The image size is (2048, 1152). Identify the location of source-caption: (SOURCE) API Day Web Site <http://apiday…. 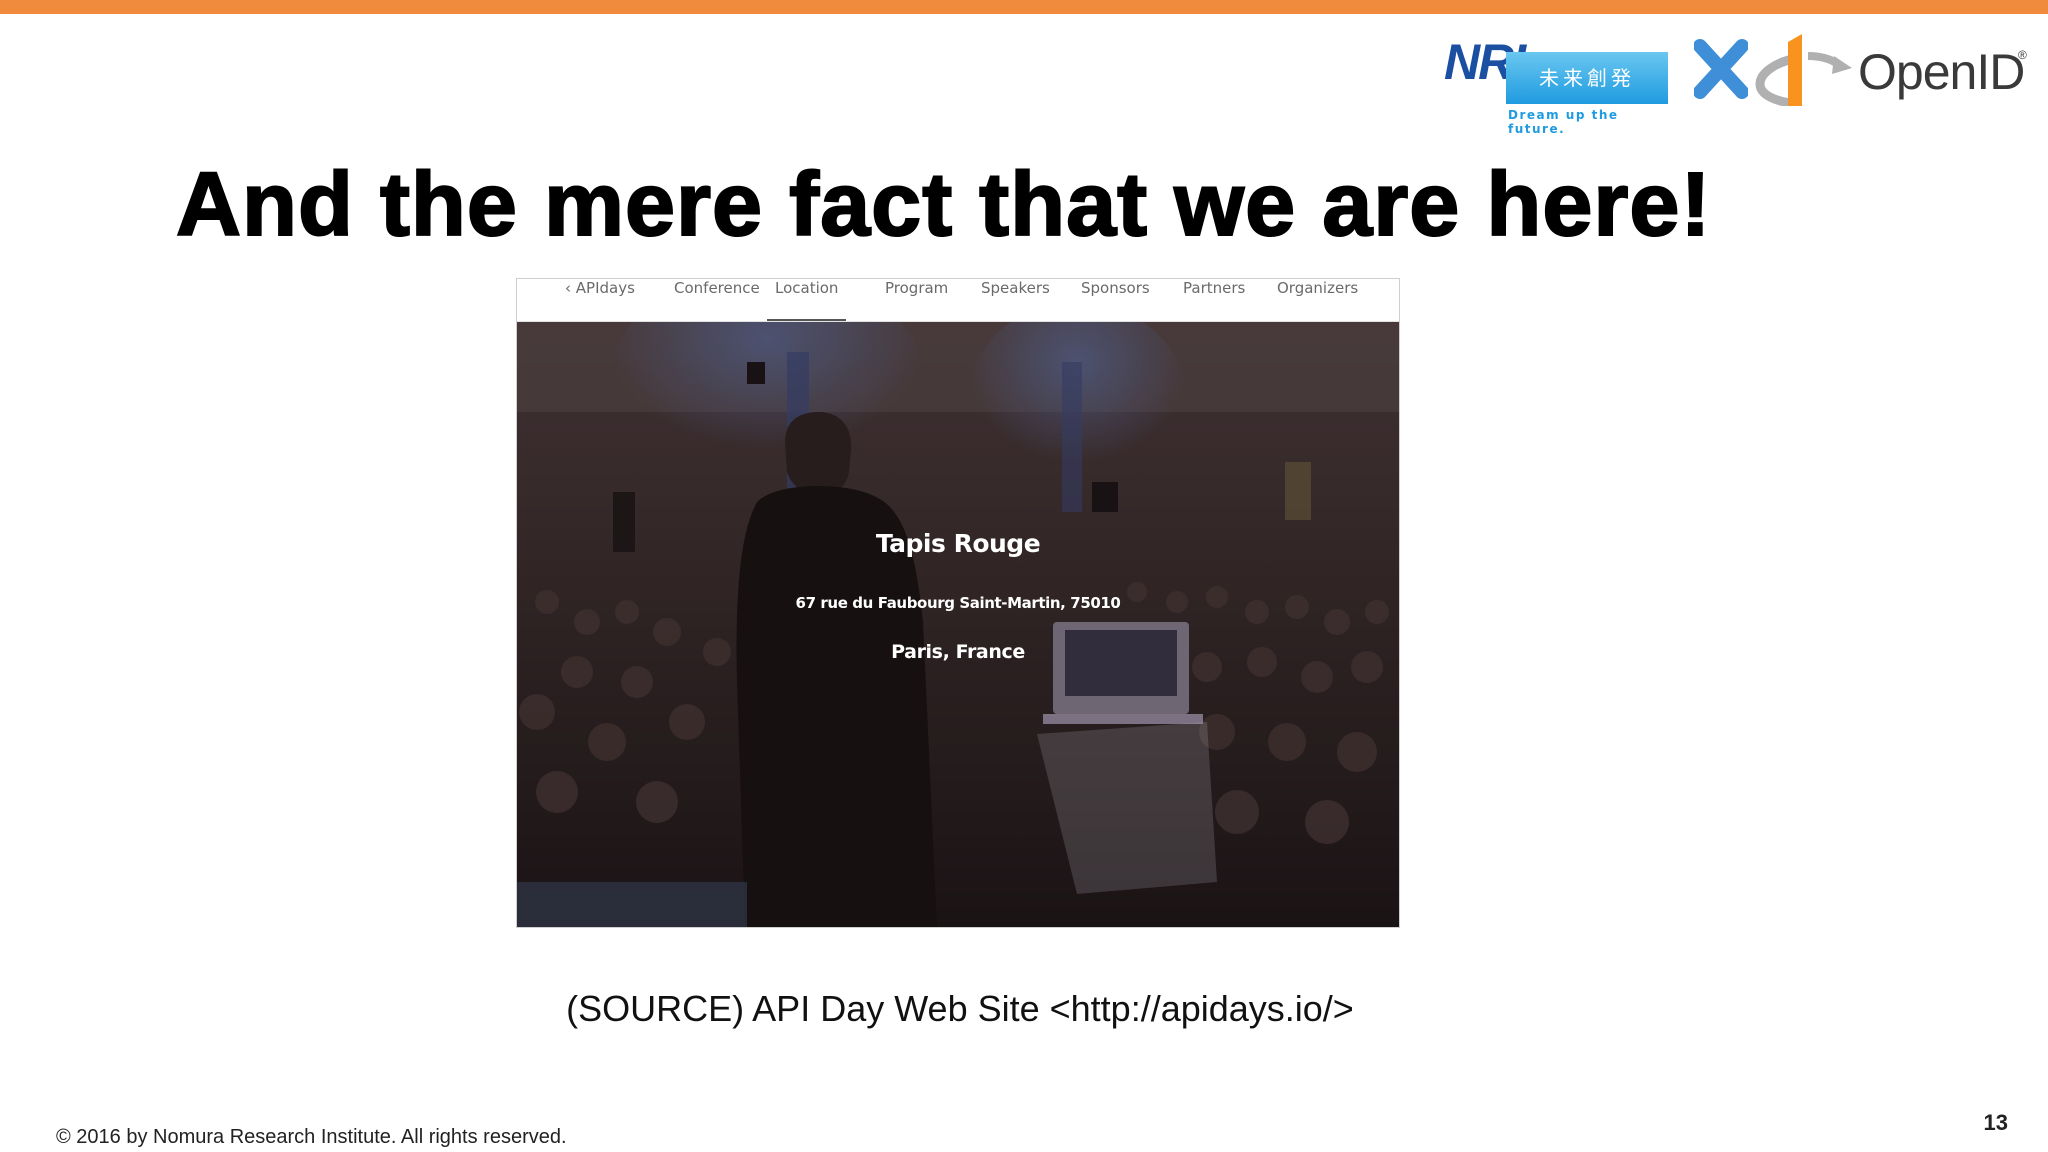
(960, 1008).